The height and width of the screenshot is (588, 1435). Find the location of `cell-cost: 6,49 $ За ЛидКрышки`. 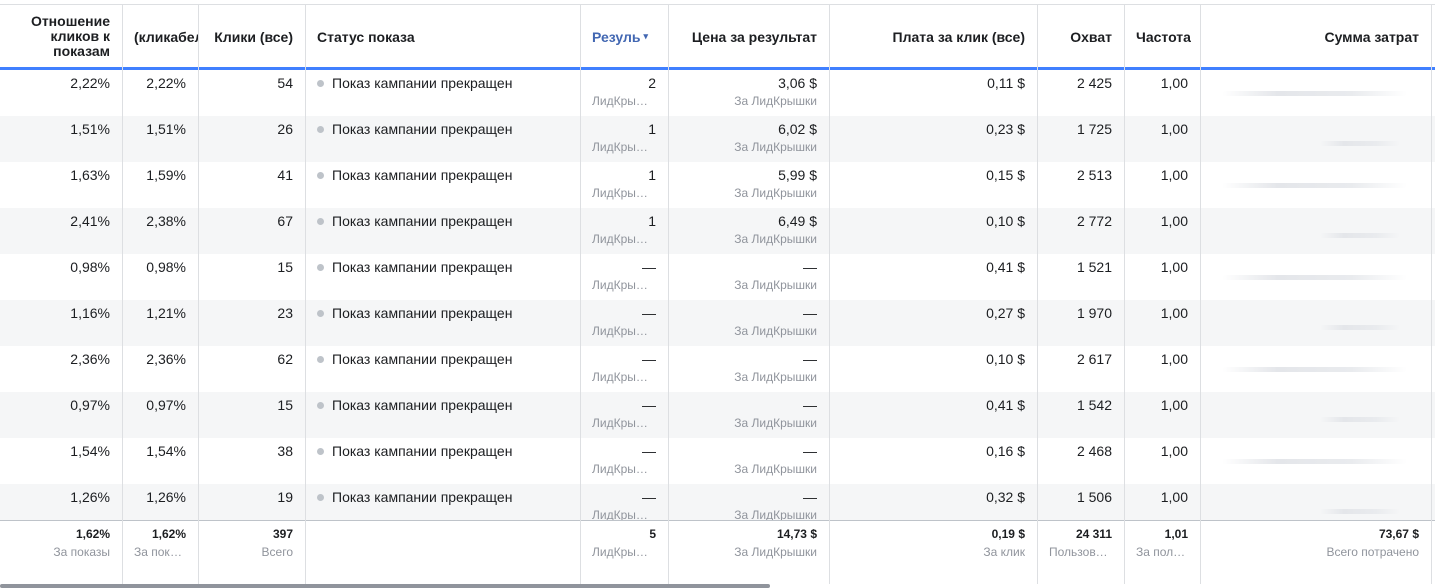

cell-cost: 6,49 $ За ЛидКрышки is located at coordinates (748, 231).